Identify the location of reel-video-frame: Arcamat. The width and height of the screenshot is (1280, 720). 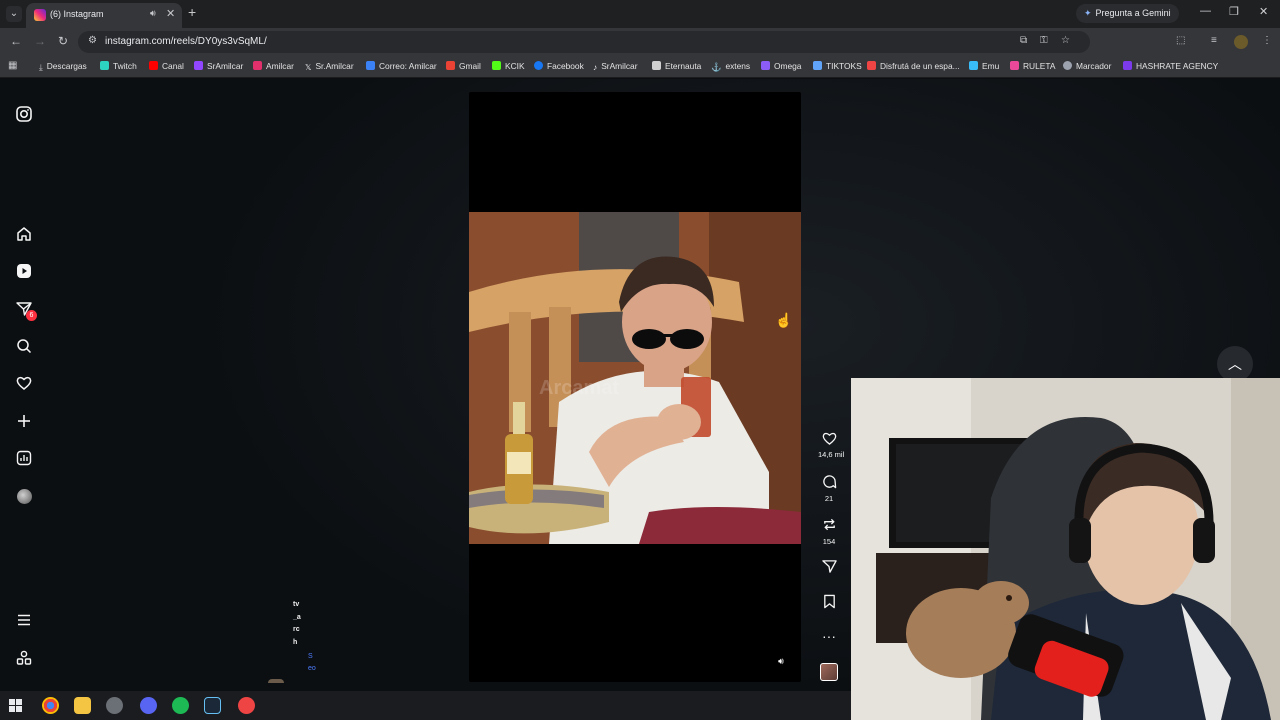
(635, 378).